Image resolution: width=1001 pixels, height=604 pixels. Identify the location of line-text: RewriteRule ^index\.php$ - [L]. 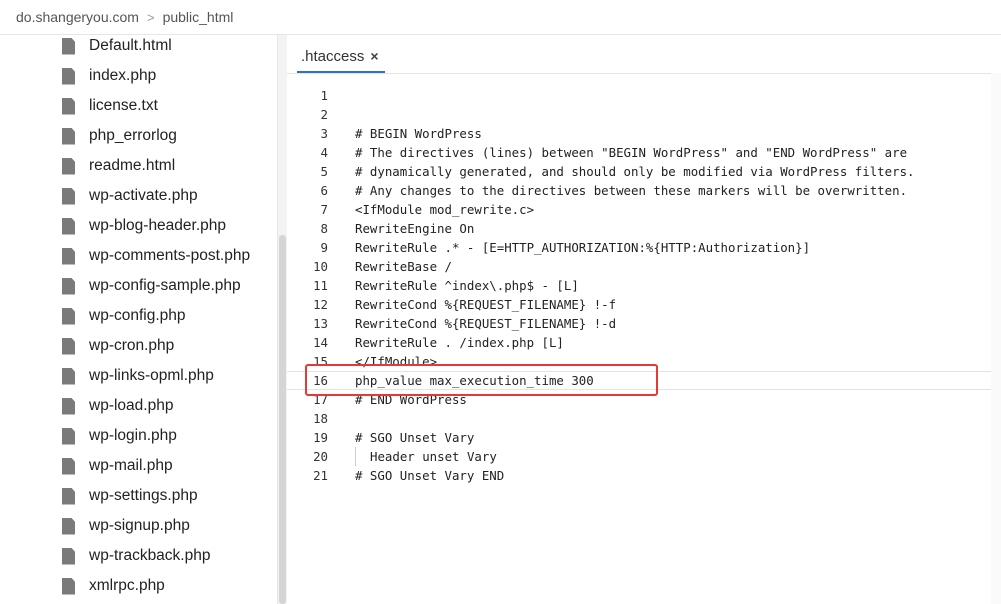
(467, 285).